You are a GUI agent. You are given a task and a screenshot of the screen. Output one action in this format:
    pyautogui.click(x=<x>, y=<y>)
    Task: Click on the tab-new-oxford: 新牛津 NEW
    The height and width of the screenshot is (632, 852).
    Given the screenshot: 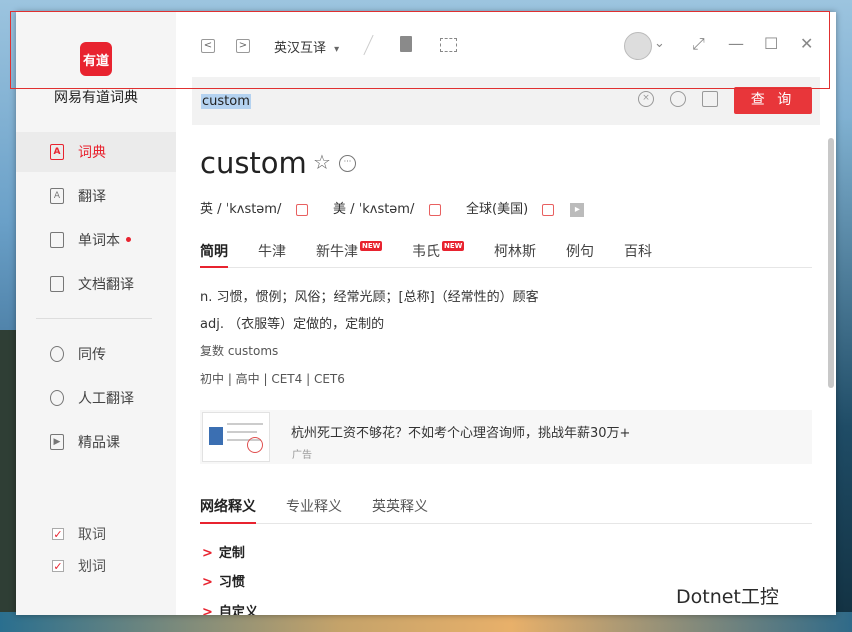 What is the action you would take?
    pyautogui.click(x=349, y=251)
    